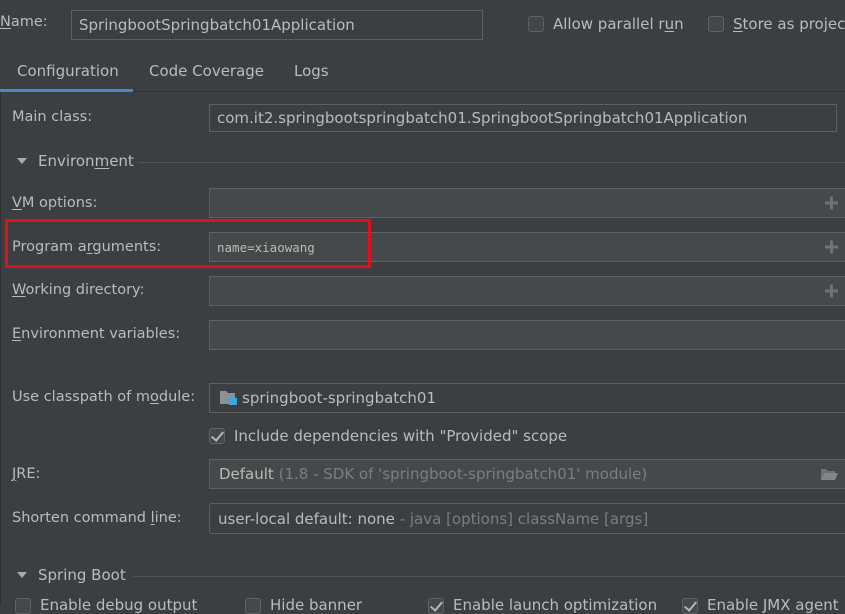 The image size is (845, 614). What do you see at coordinates (86, 161) in the screenshot?
I see `environment-section-label: Environment` at bounding box center [86, 161].